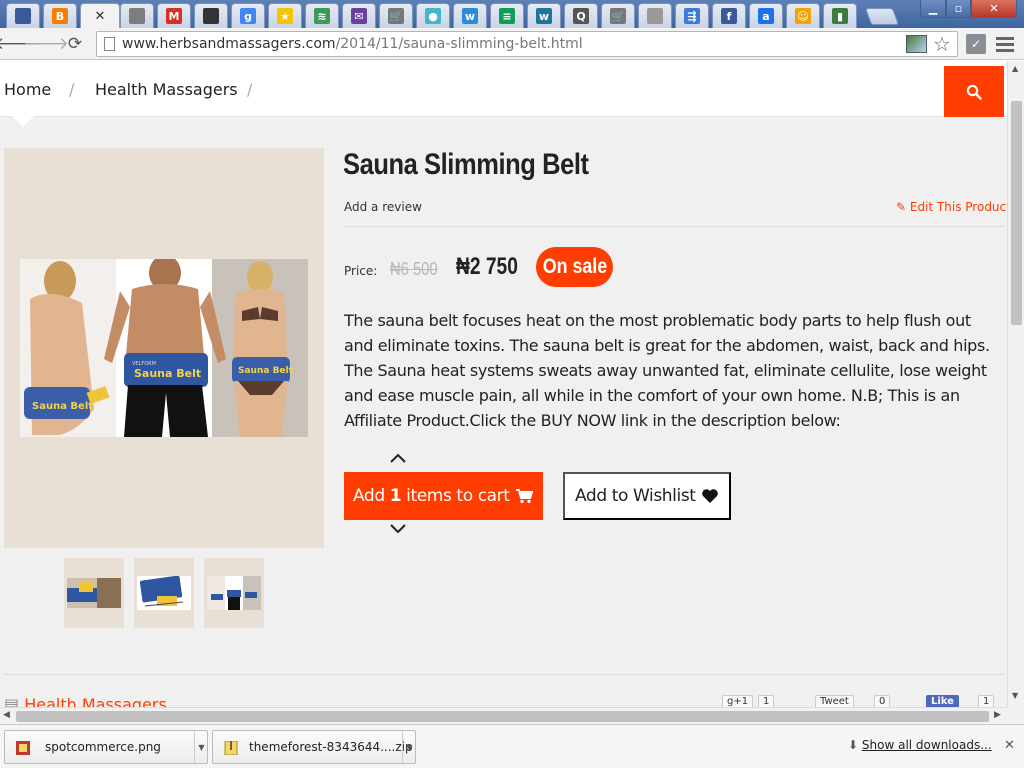  What do you see at coordinates (840, 15) in the screenshot?
I see `browser-tab: ▮` at bounding box center [840, 15].